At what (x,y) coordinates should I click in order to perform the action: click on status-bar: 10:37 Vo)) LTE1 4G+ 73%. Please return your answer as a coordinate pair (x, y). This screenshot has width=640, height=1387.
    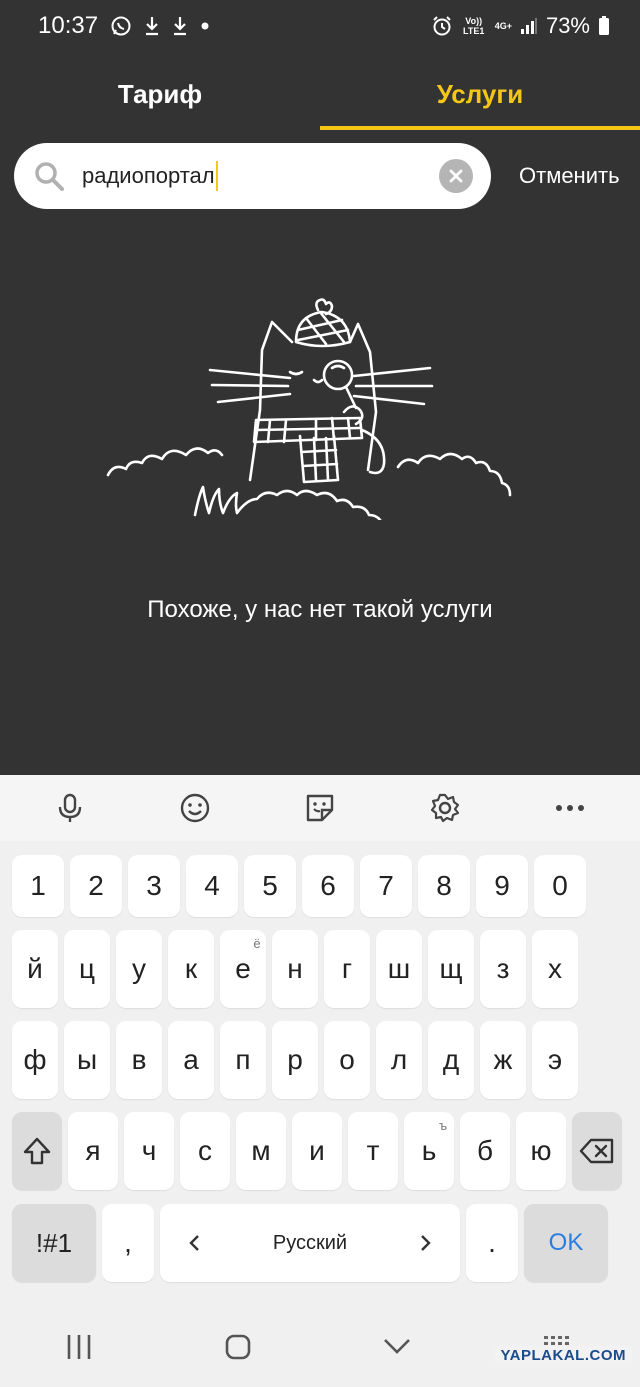
    Looking at the image, I should click on (320, 26).